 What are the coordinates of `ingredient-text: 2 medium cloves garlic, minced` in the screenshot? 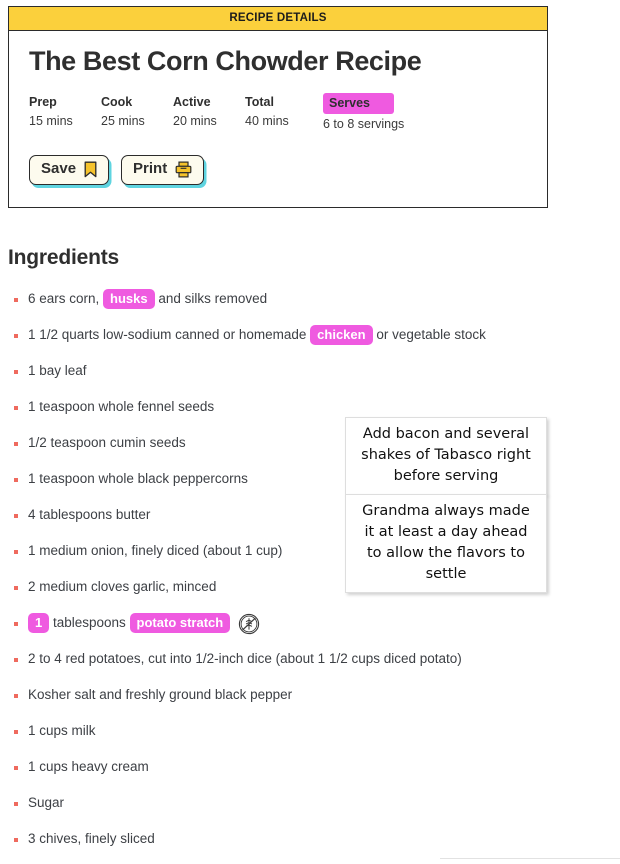 It's located at (122, 586).